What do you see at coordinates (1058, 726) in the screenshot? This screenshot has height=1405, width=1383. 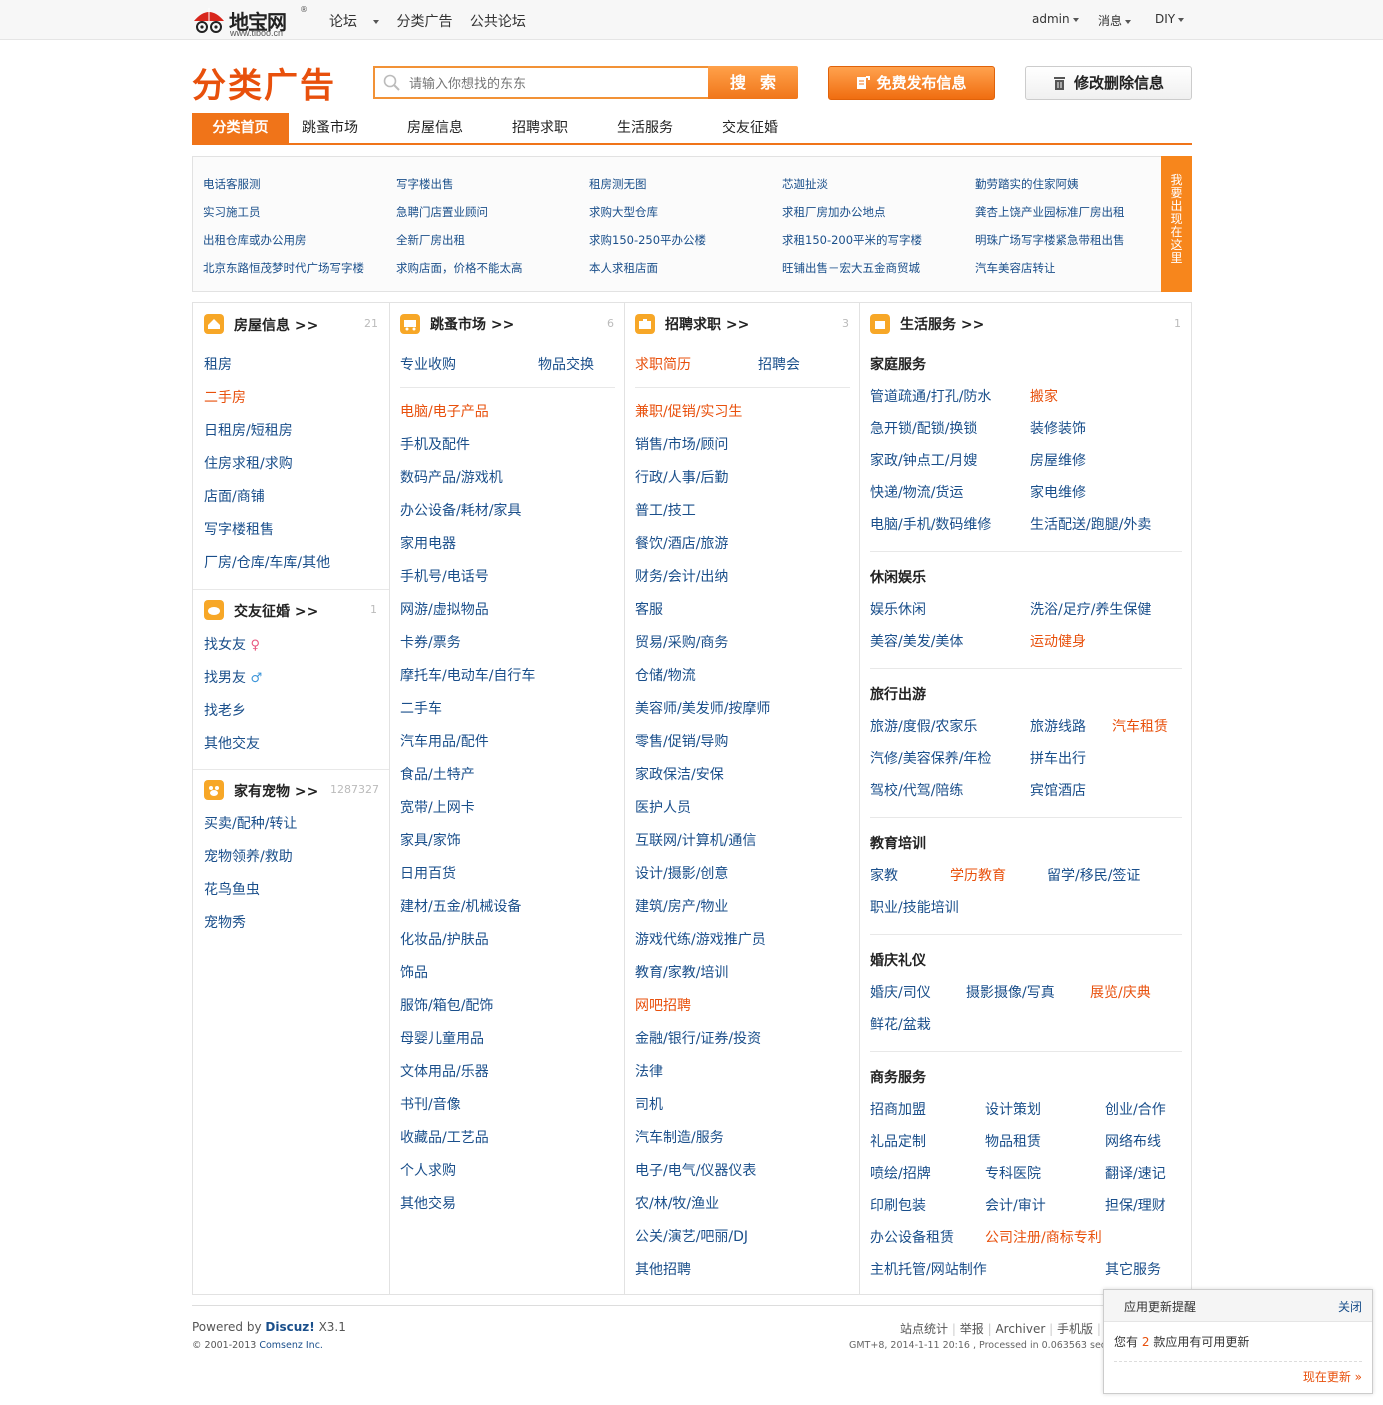 I see `link-life-service: 旅游线路` at bounding box center [1058, 726].